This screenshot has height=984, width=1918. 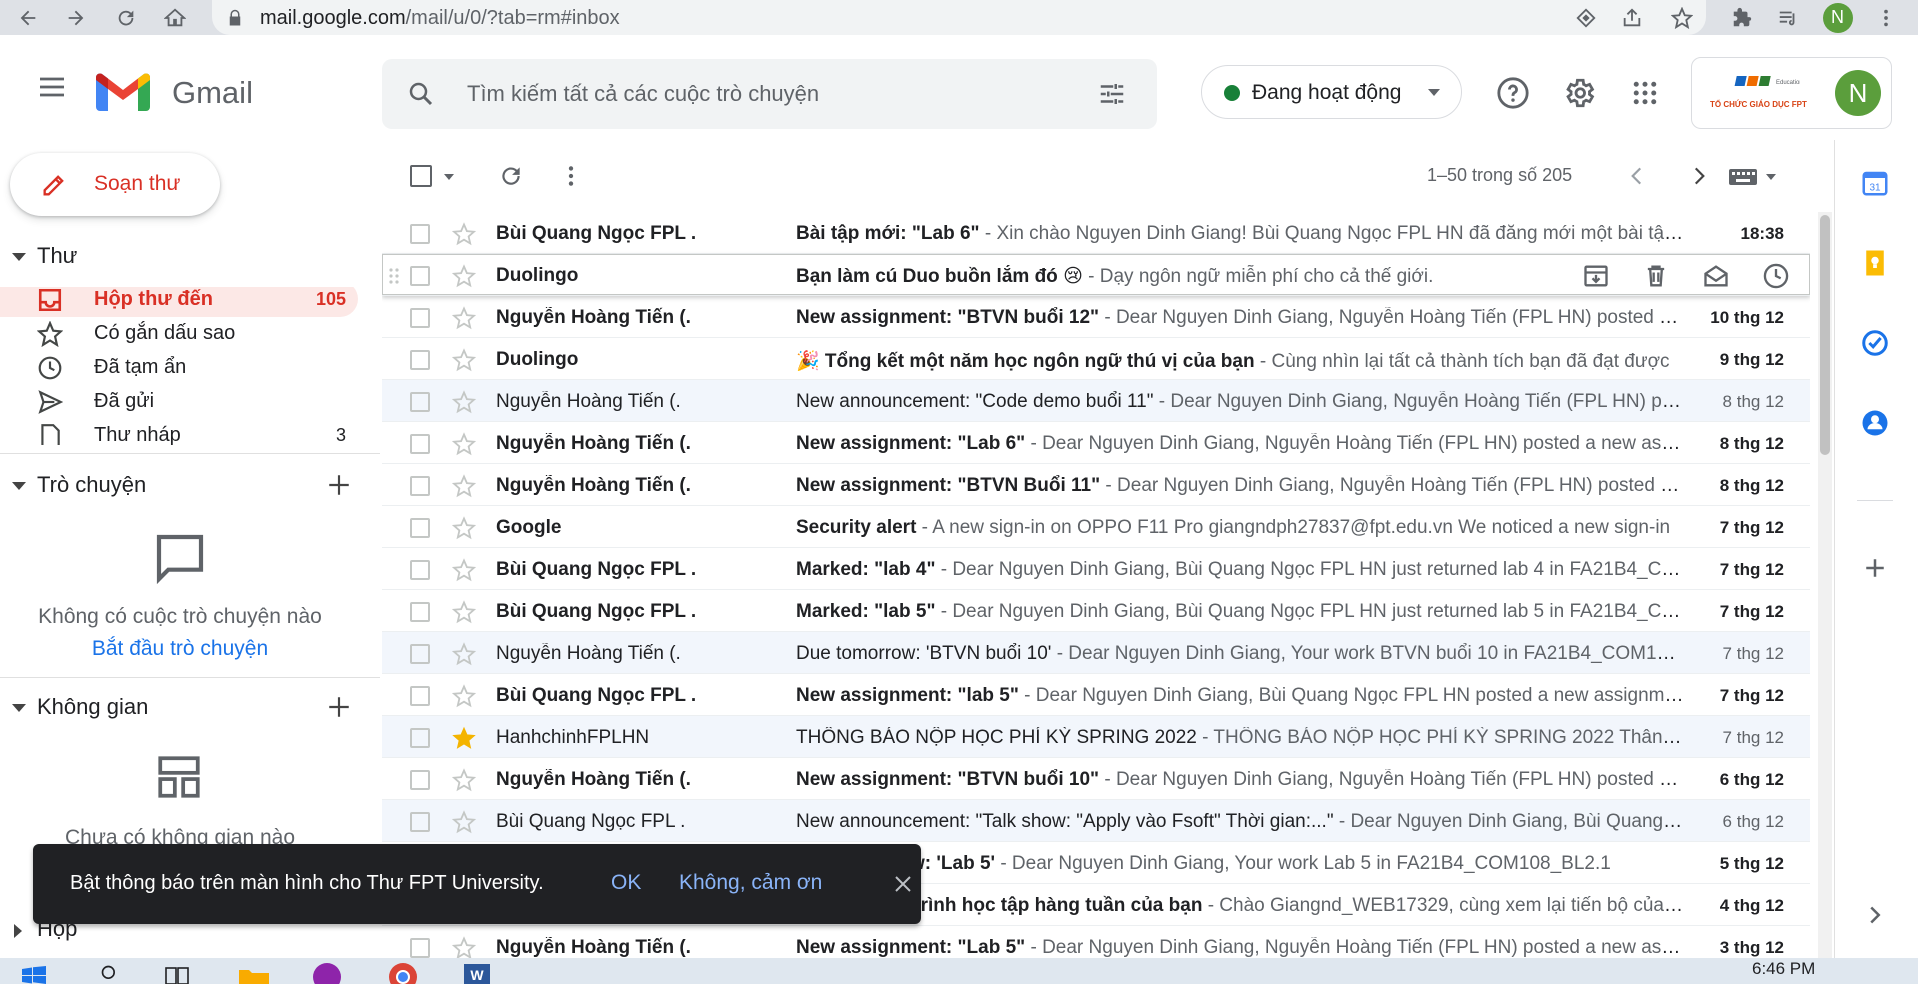 I want to click on search-icon, so click(x=421, y=94).